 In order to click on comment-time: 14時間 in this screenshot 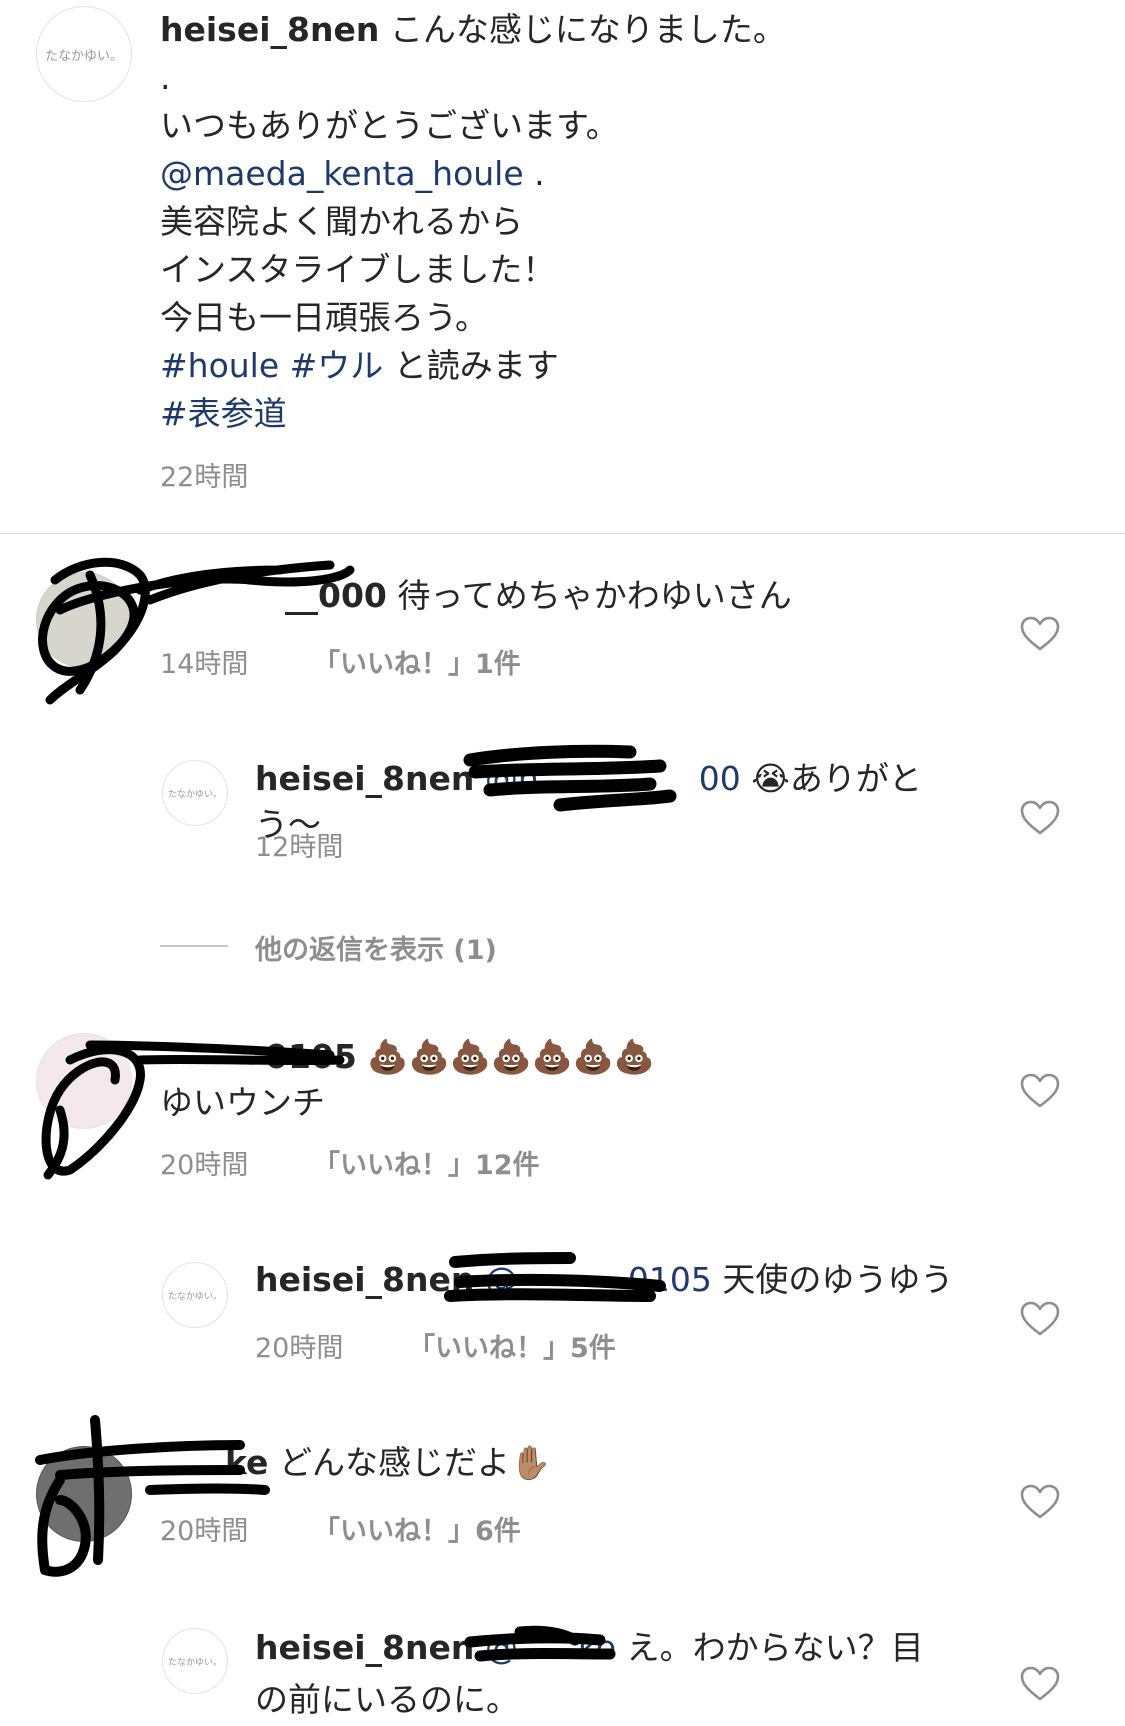, I will do `click(204, 664)`.